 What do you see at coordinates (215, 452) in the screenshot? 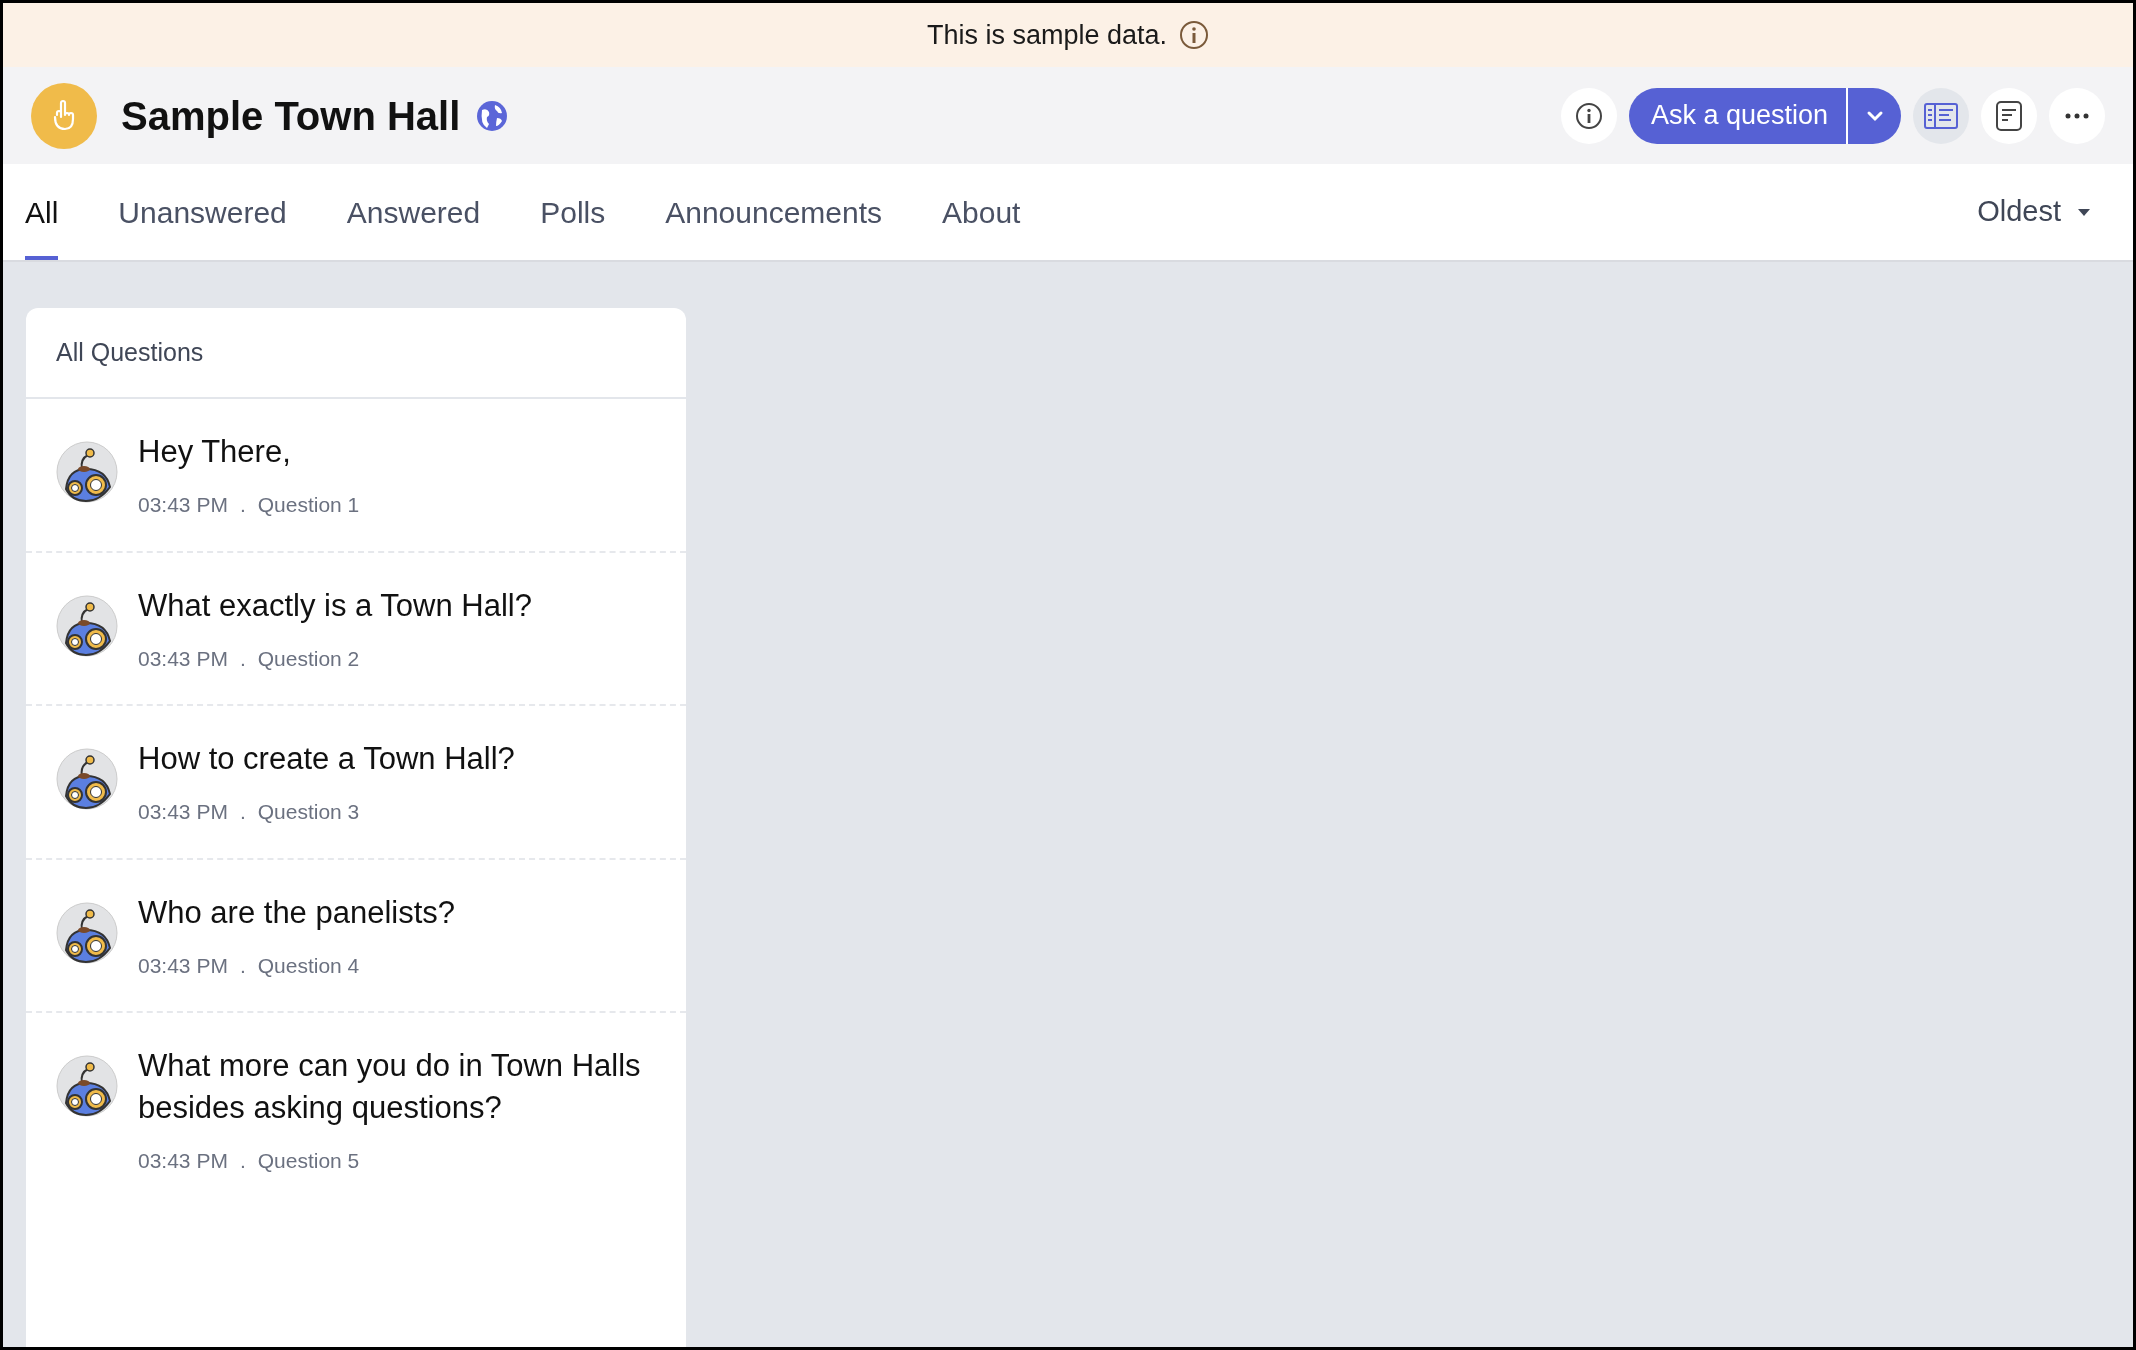
I see `question-text: Hey There,` at bounding box center [215, 452].